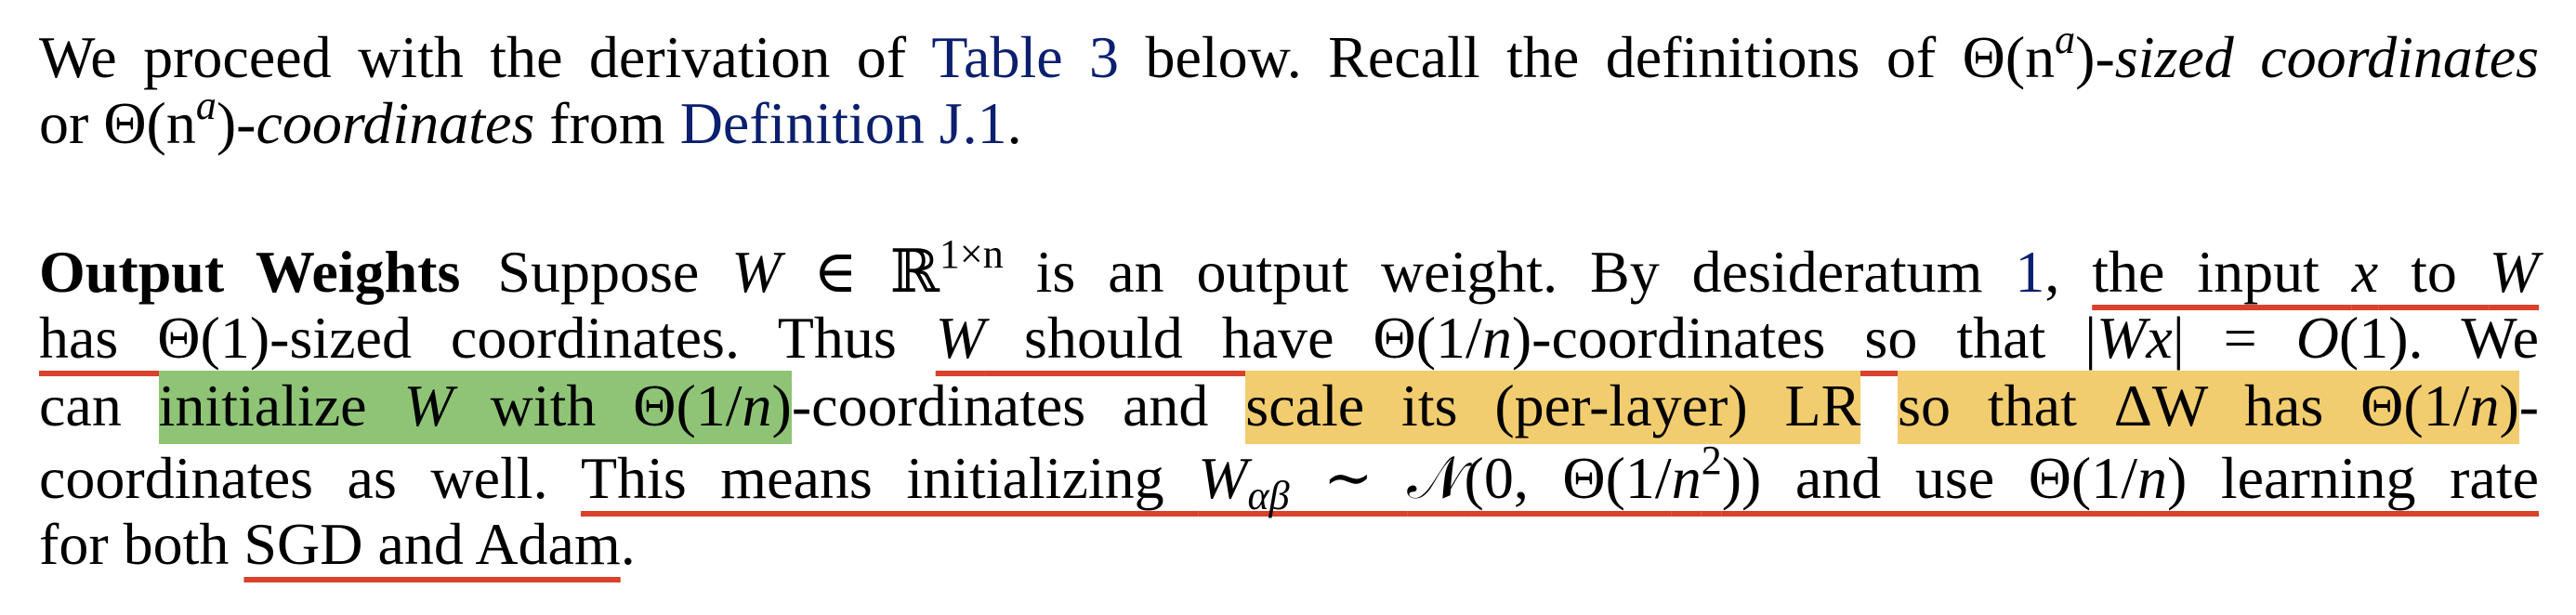  What do you see at coordinates (1018, 405) in the screenshot?
I see `text: -coordinates and` at bounding box center [1018, 405].